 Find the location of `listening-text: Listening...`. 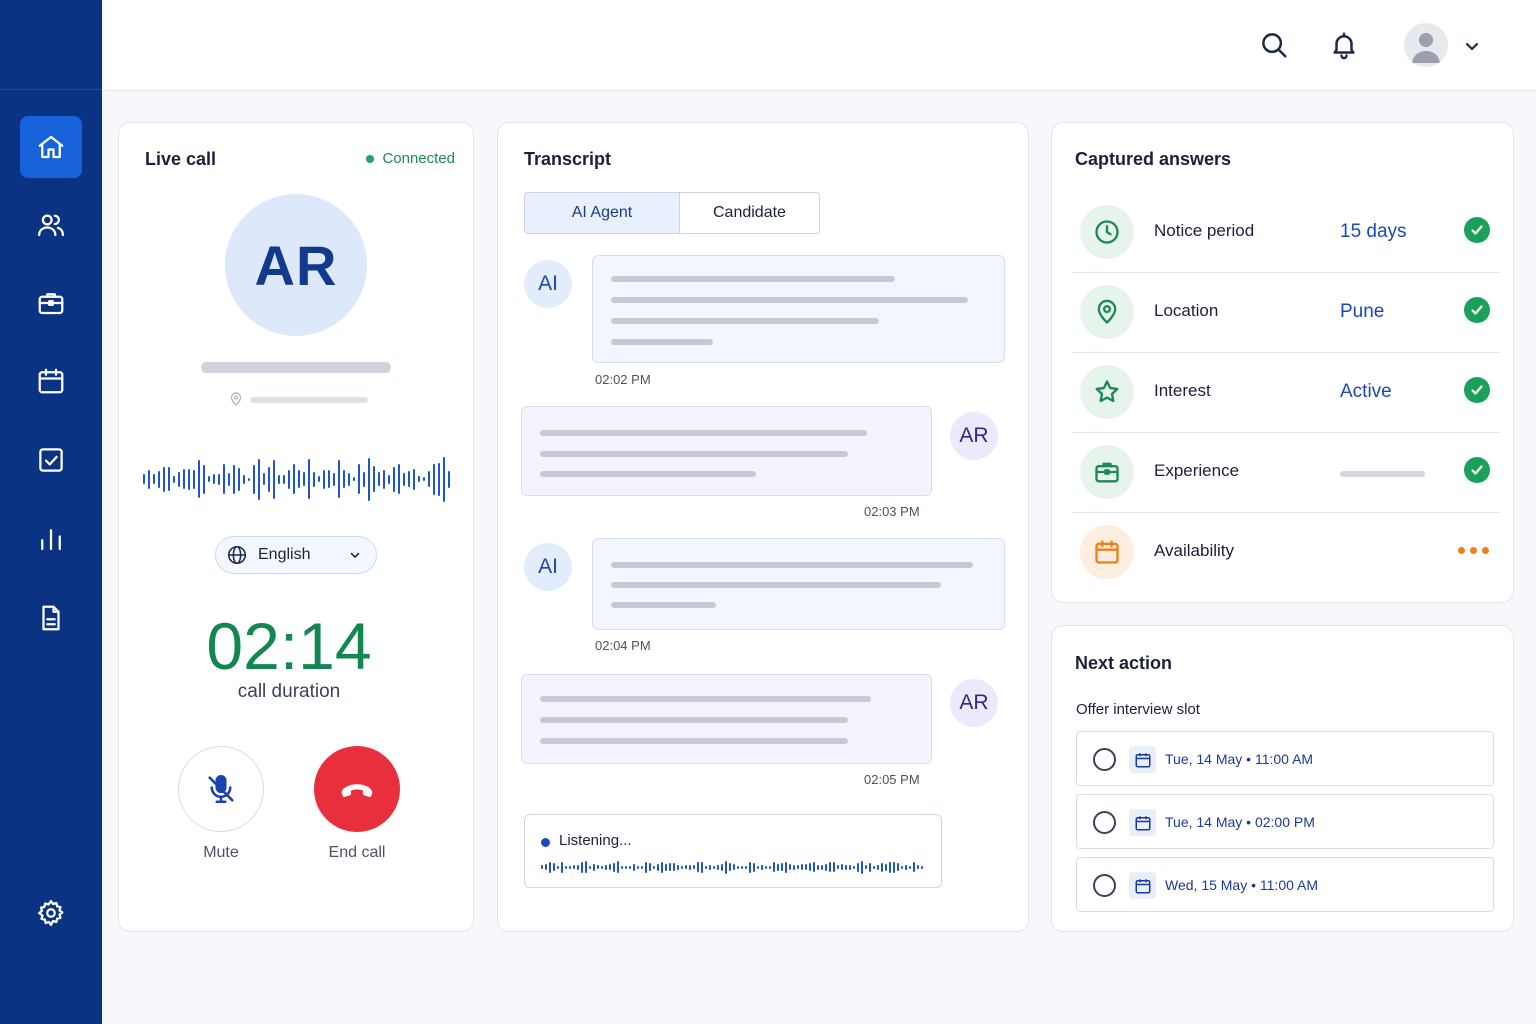

listening-text: Listening... is located at coordinates (595, 840).